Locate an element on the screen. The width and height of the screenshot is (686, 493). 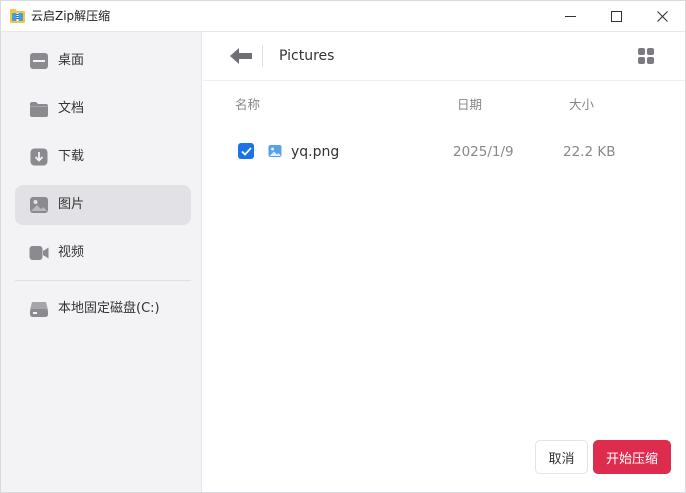
start-compress-button: 开始压缩 is located at coordinates (632, 457).